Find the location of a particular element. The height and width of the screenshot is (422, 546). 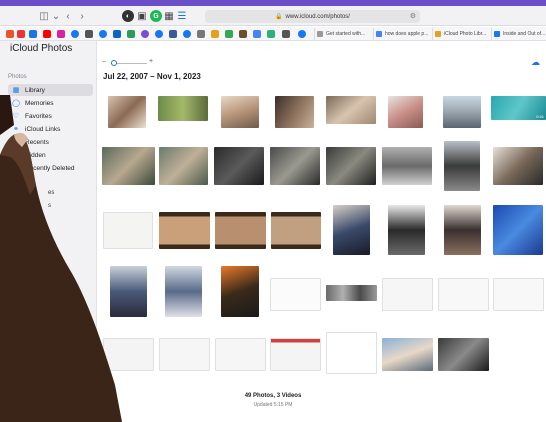

app-title: iCloud Photos is located at coordinates (41, 48).